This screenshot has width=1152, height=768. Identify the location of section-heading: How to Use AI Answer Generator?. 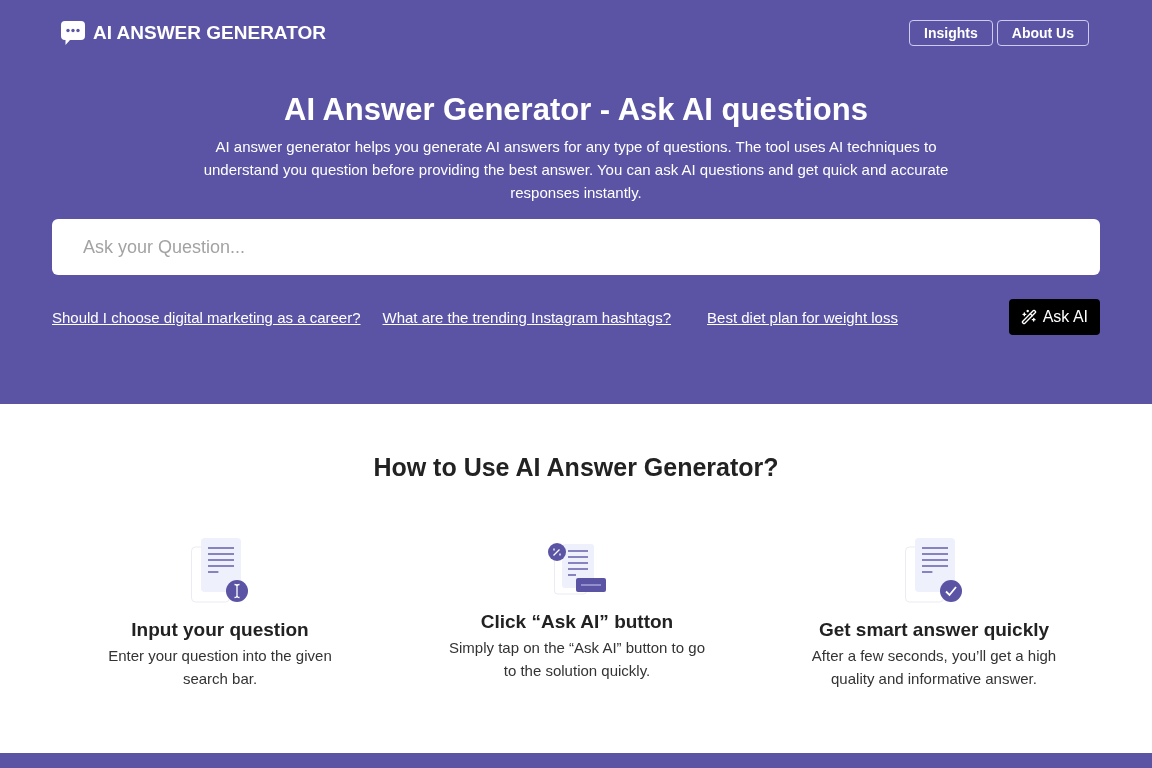
(576, 467).